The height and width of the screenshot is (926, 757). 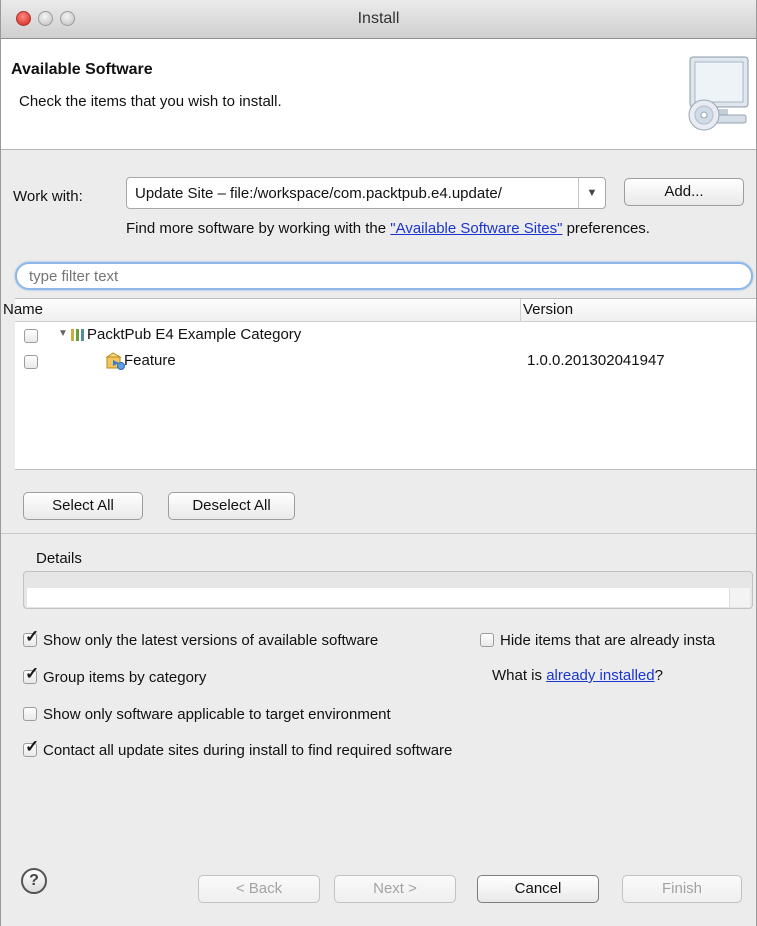 What do you see at coordinates (378, 533) in the screenshot?
I see `separator` at bounding box center [378, 533].